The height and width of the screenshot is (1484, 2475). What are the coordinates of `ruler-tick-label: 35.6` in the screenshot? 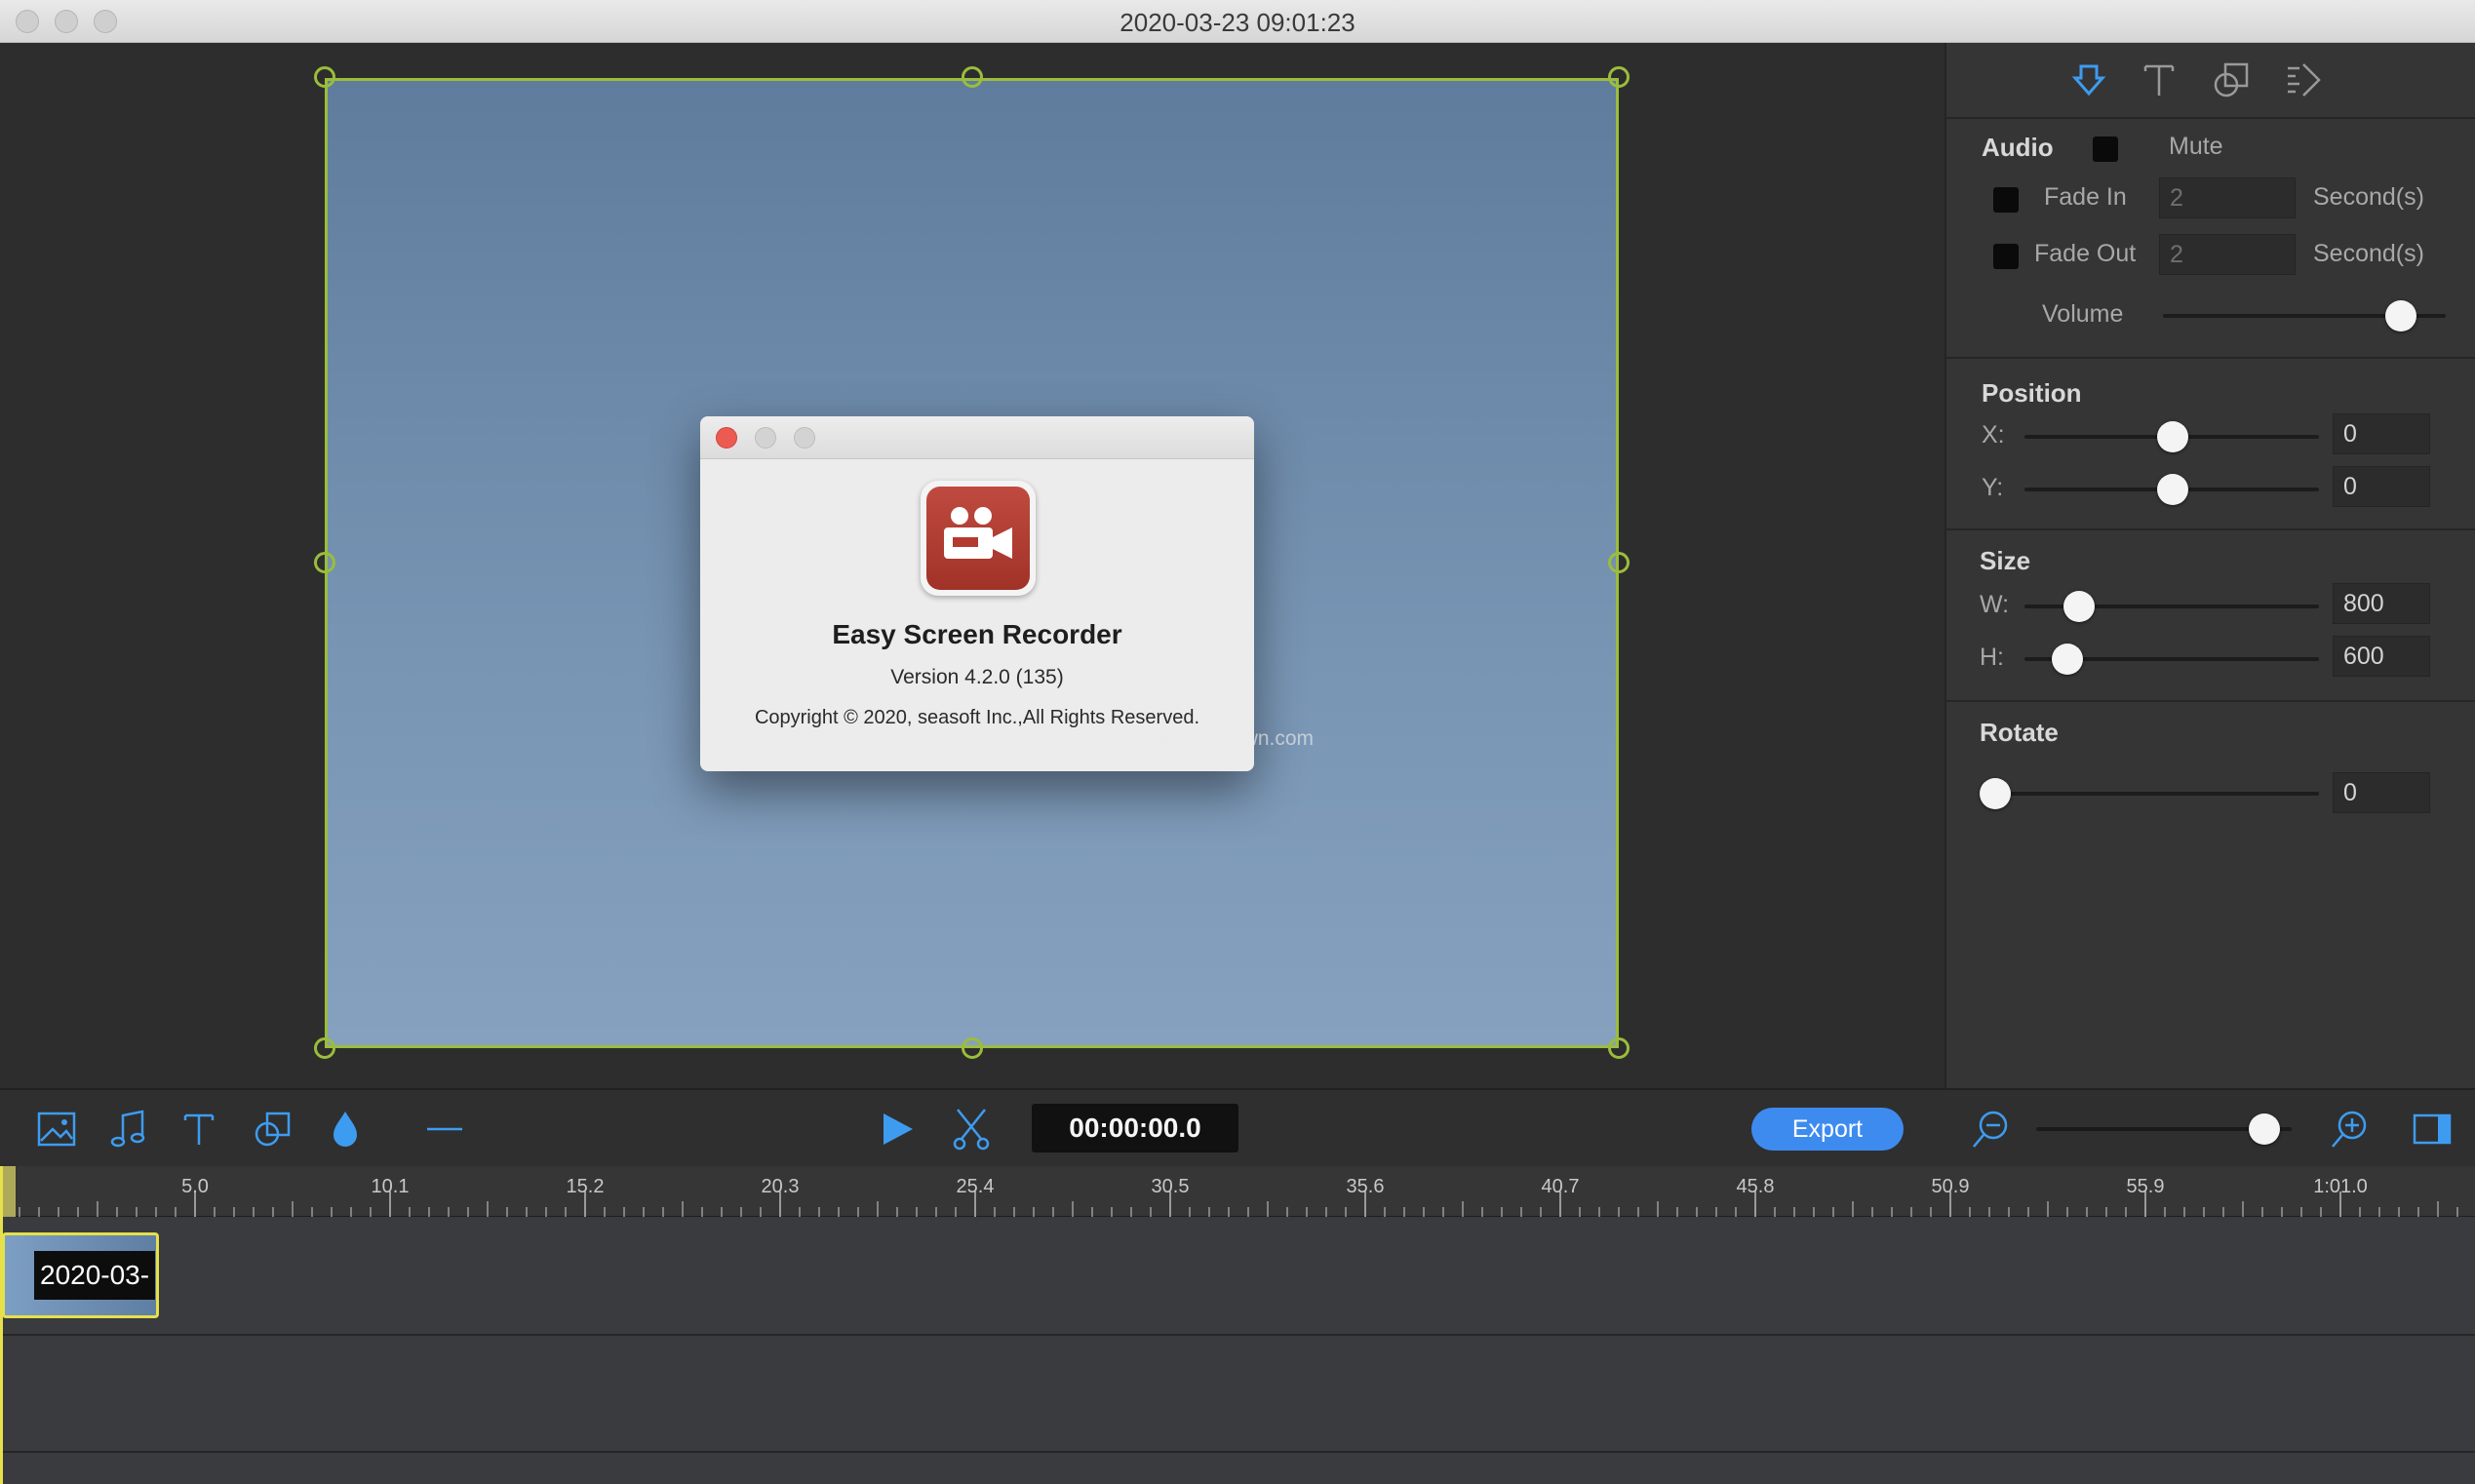 It's located at (1365, 1186).